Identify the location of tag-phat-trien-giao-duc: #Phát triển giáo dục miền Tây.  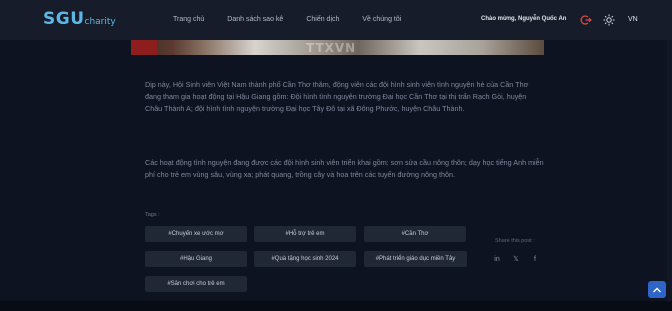
(415, 259).